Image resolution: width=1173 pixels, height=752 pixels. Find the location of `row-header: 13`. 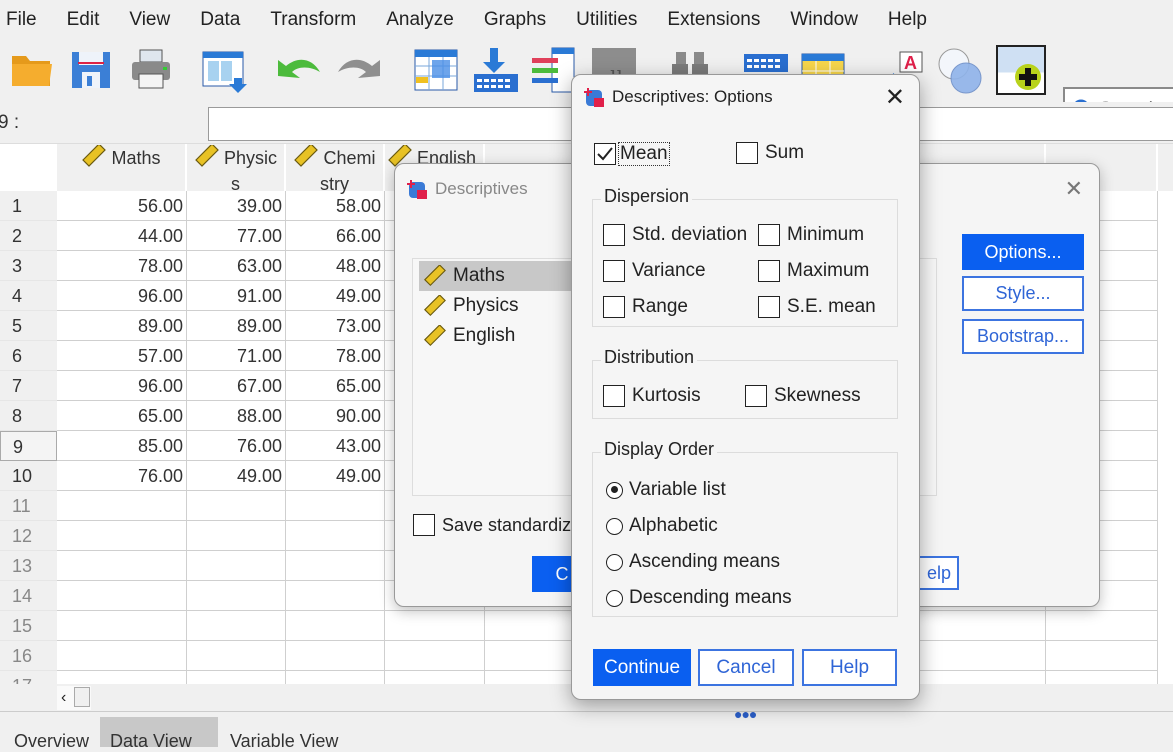

row-header: 13 is located at coordinates (28, 566).